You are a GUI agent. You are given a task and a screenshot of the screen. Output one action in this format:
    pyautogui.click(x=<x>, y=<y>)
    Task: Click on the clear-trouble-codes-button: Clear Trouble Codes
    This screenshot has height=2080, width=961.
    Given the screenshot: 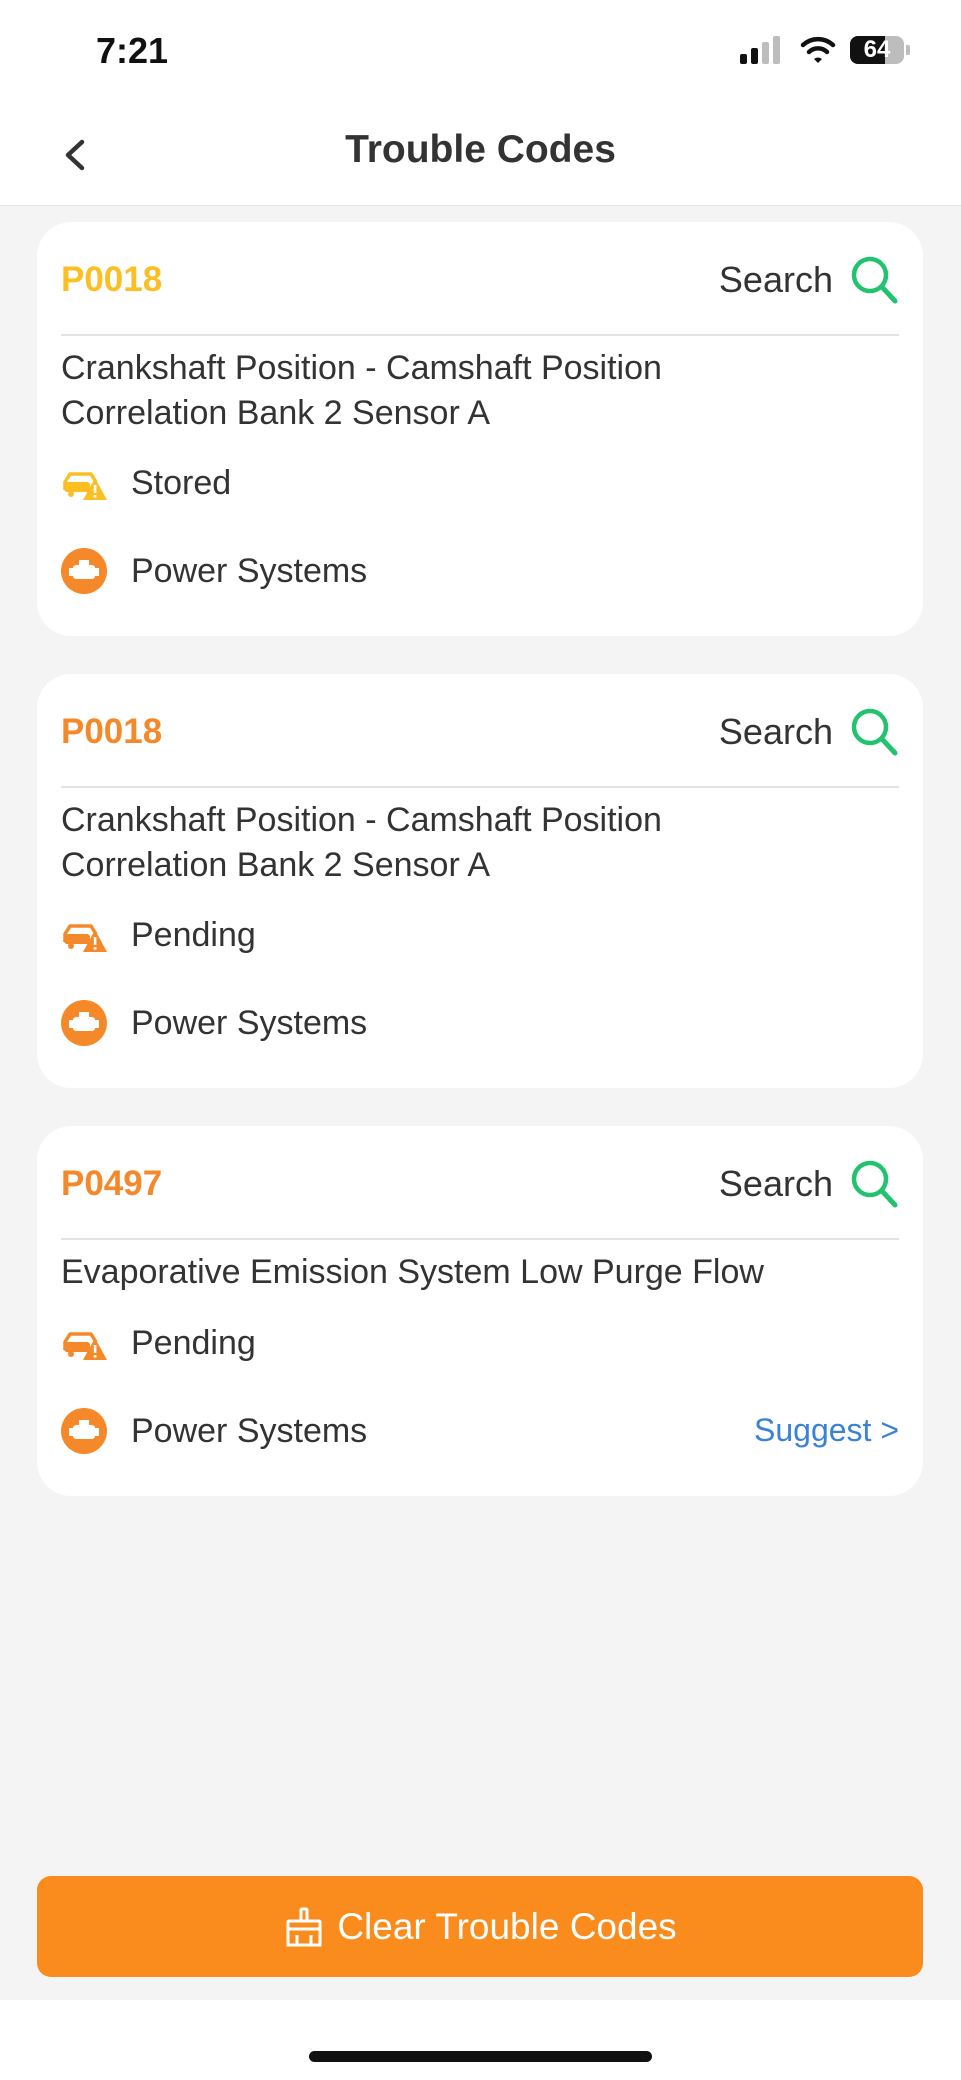 What is the action you would take?
    pyautogui.click(x=480, y=1926)
    